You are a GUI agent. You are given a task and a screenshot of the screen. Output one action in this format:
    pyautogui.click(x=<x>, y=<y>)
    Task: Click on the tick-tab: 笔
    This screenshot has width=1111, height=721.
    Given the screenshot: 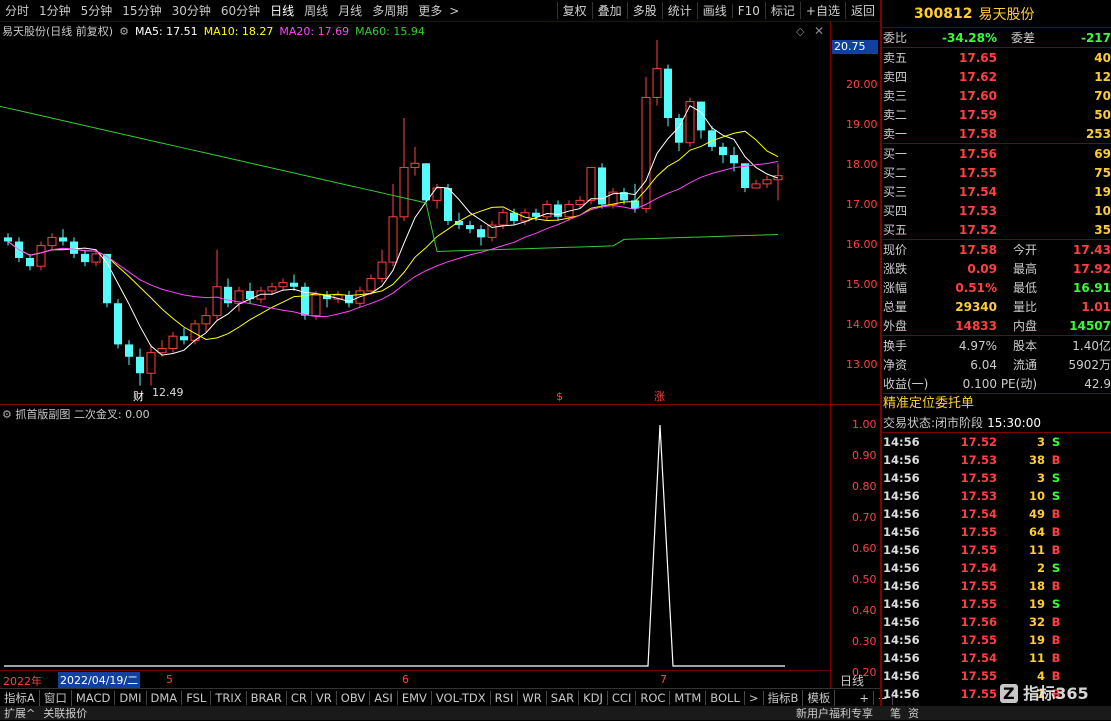 What is the action you would take?
    pyautogui.click(x=895, y=713)
    